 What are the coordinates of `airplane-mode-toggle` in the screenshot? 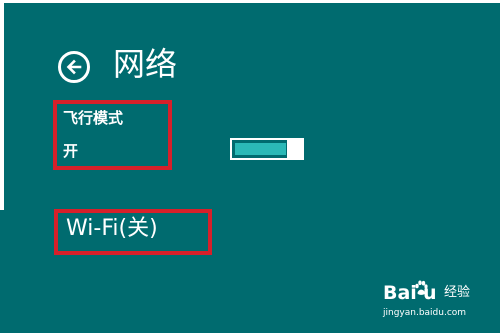 It's located at (267, 149).